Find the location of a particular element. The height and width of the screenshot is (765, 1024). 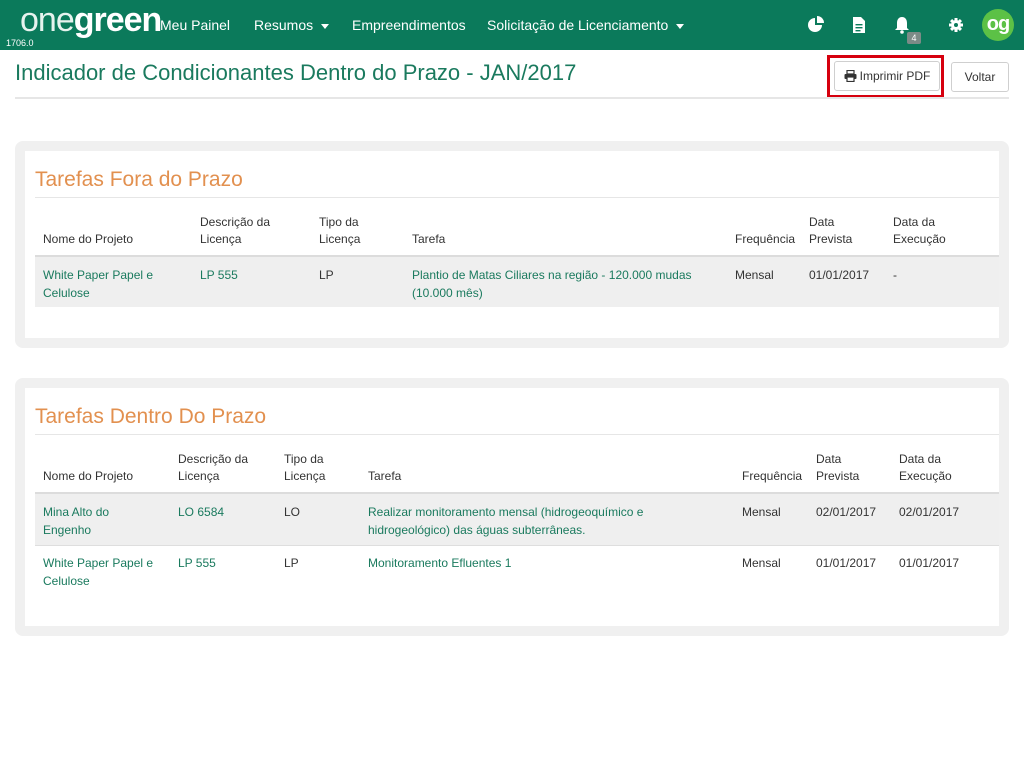

print-pdf-button: Imprimir PDF is located at coordinates (887, 76).